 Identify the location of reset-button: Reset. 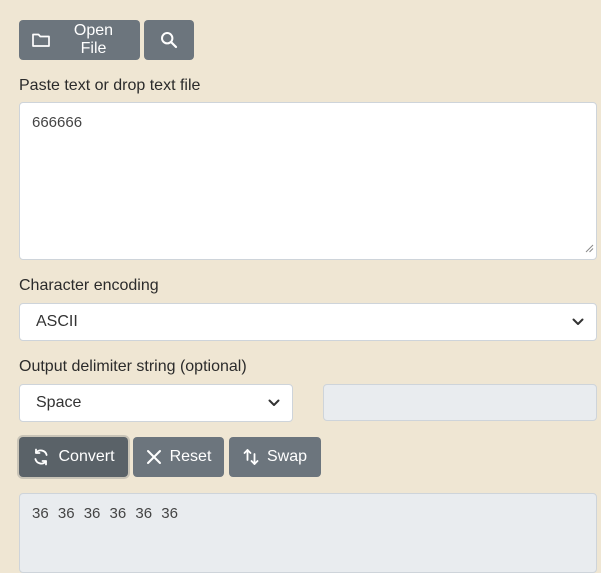
(178, 457).